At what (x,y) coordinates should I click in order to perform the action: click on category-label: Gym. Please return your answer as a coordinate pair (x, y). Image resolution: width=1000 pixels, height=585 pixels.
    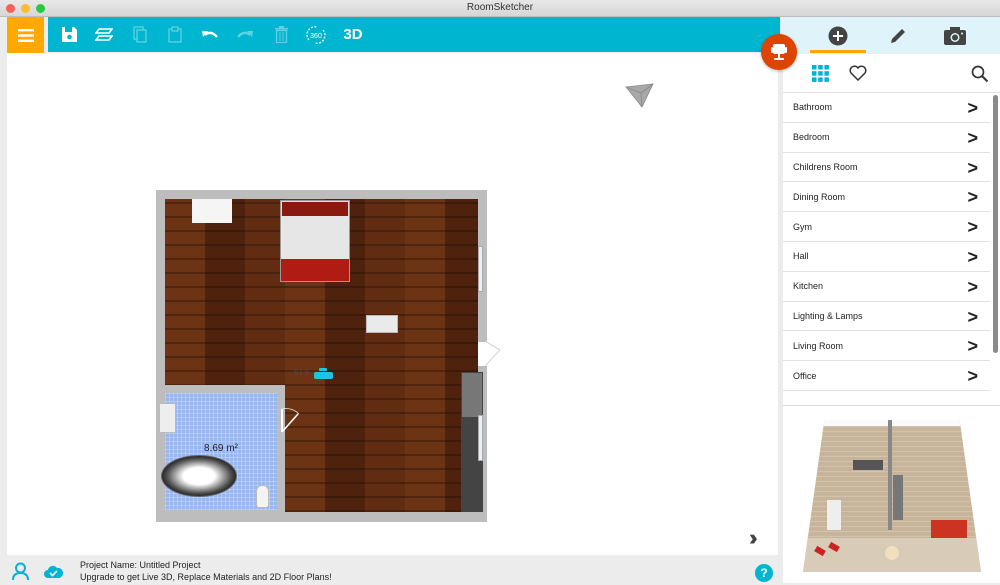
    Looking at the image, I should click on (802, 226).